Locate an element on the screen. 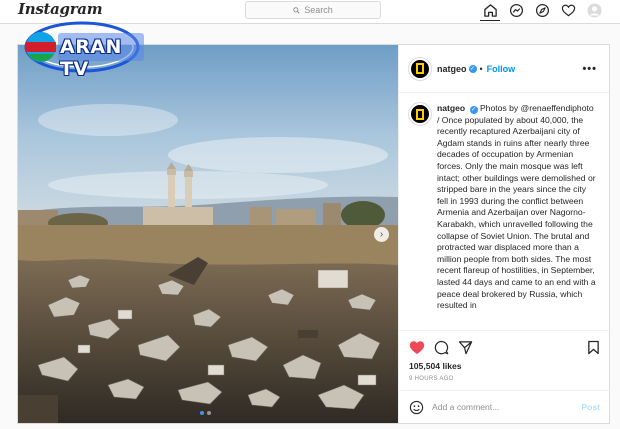  search-placeholder: Search is located at coordinates (318, 10).